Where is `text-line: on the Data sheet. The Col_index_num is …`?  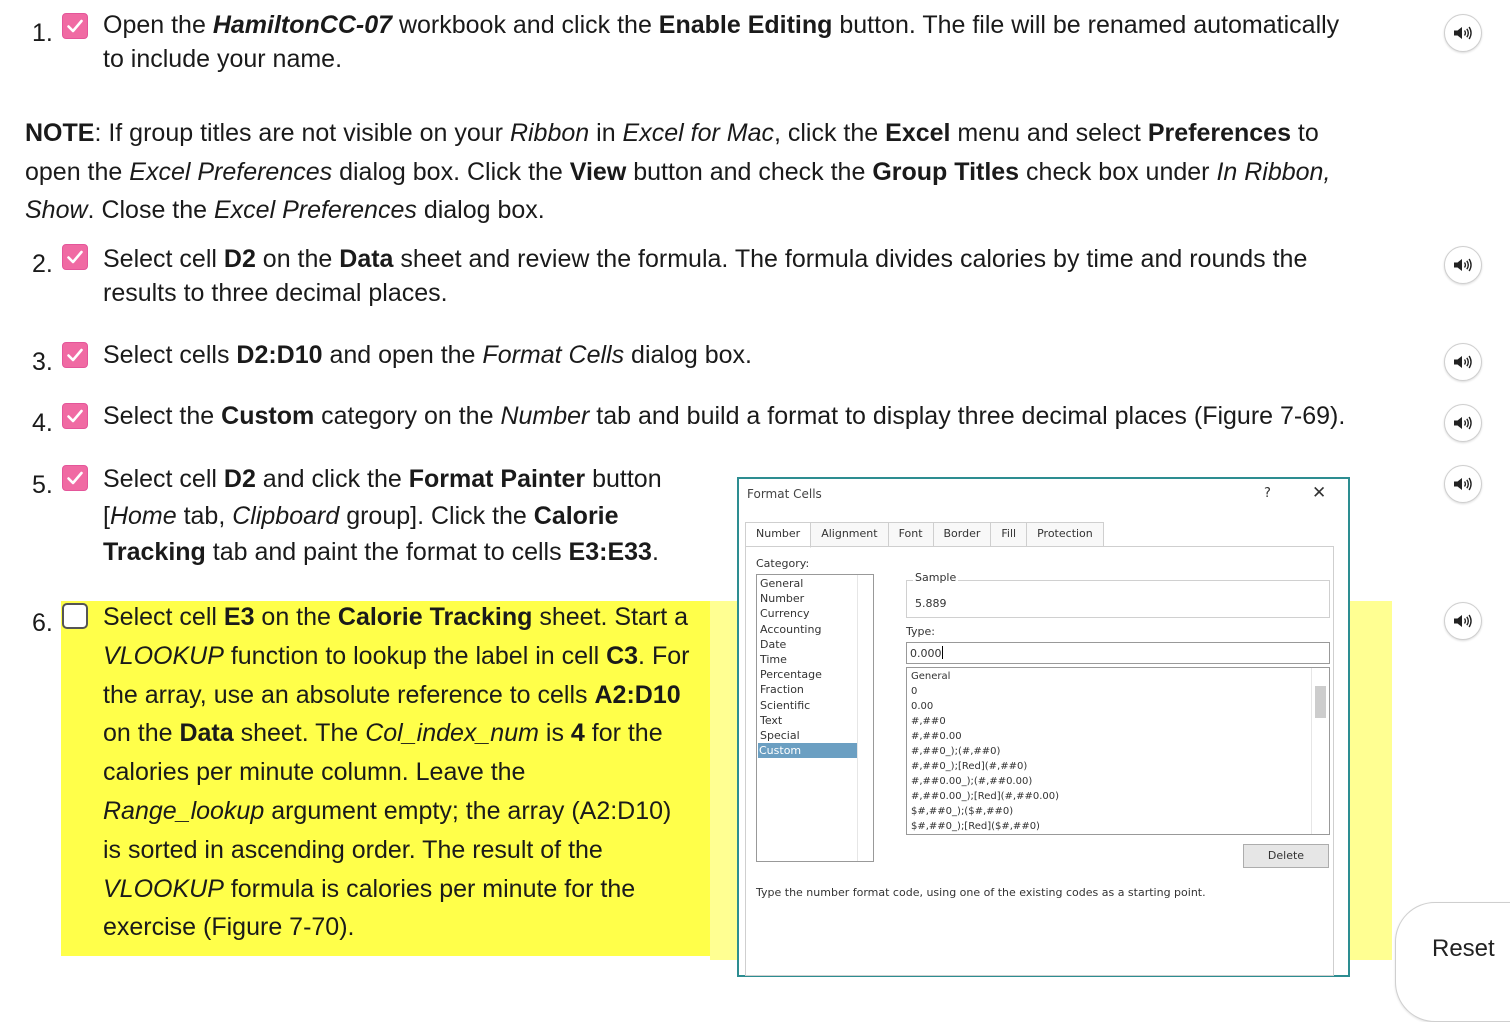 text-line: on the Data sheet. The Col_index_num is … is located at coordinates (383, 733).